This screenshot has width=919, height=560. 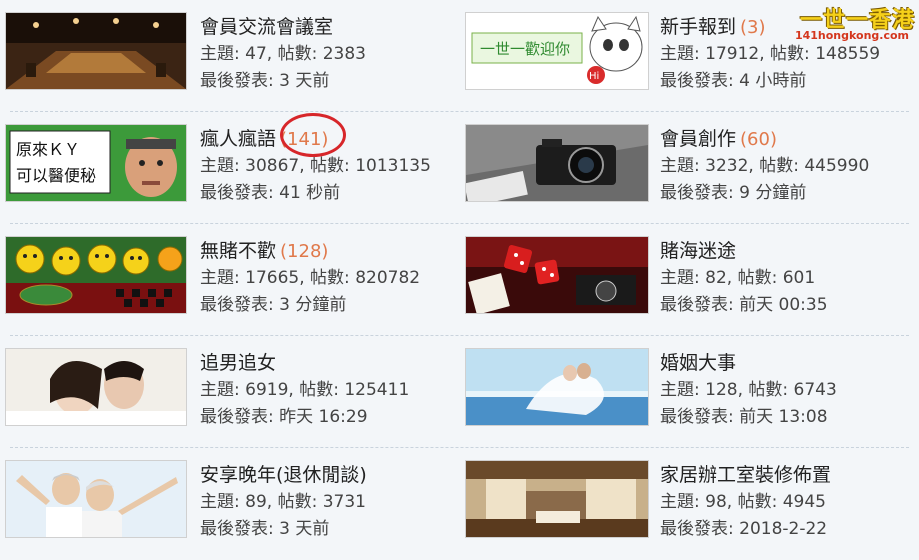 I want to click on forum-info: 婚姻大事 主題: 128, 帖數: 6743 最後發表: 前天 13:08, so click(x=748, y=390).